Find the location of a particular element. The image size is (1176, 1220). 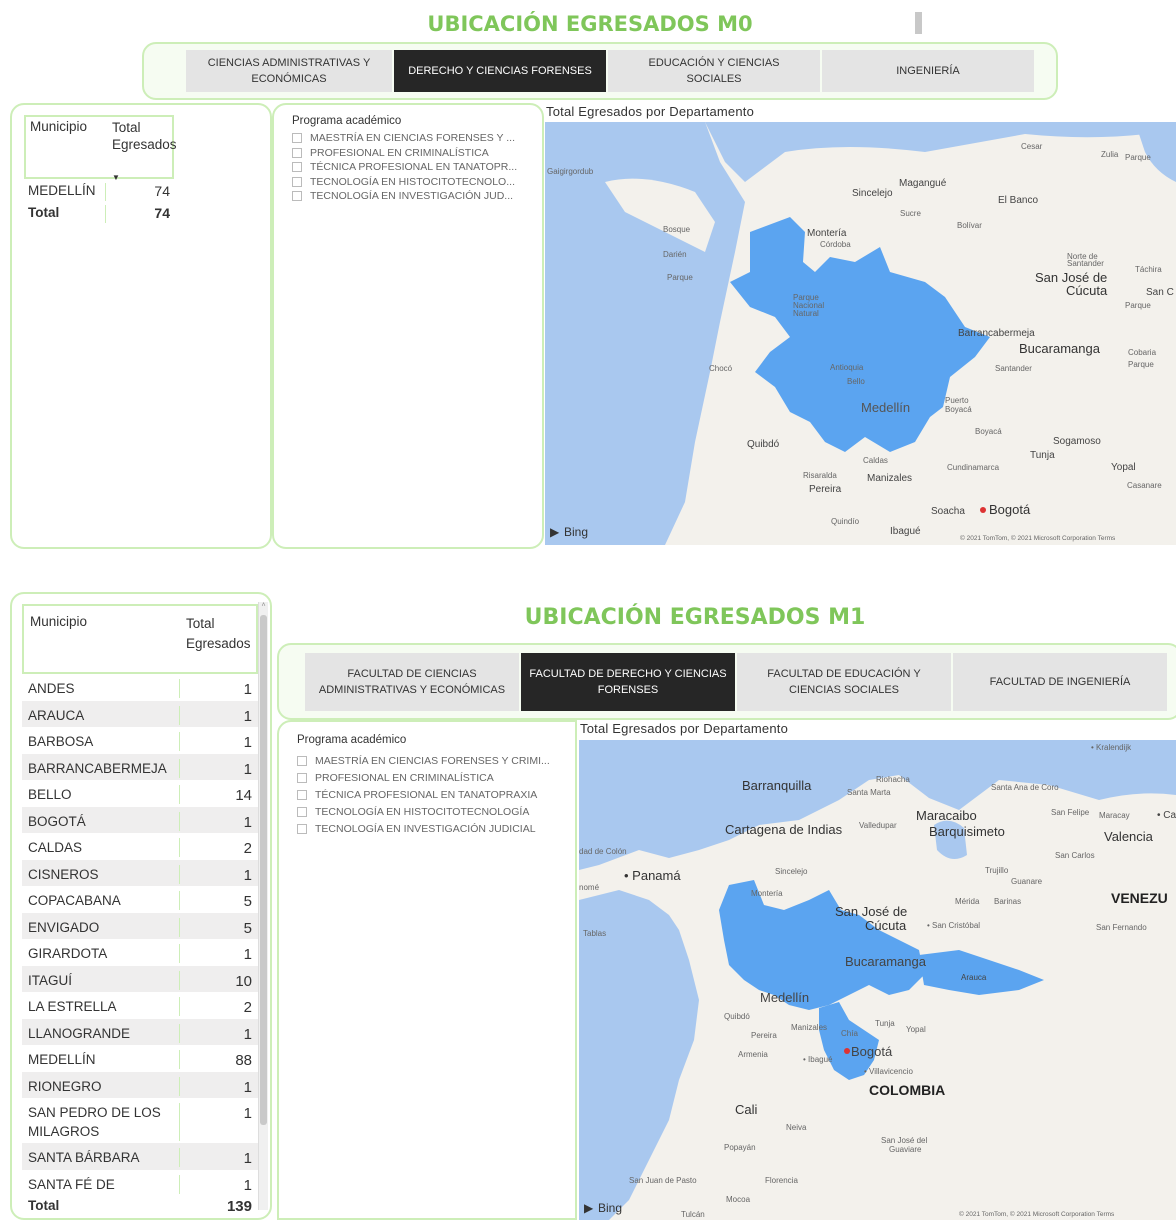

table-row: GIRARDOTA 1 is located at coordinates (140, 952).